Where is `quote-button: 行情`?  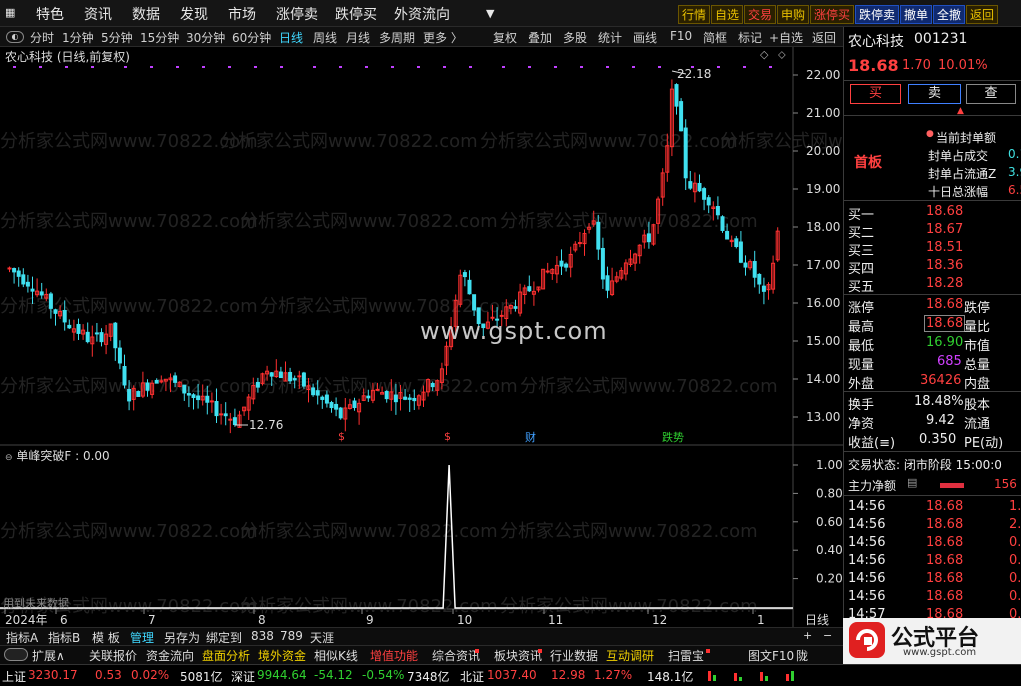 quote-button: 行情 is located at coordinates (694, 14).